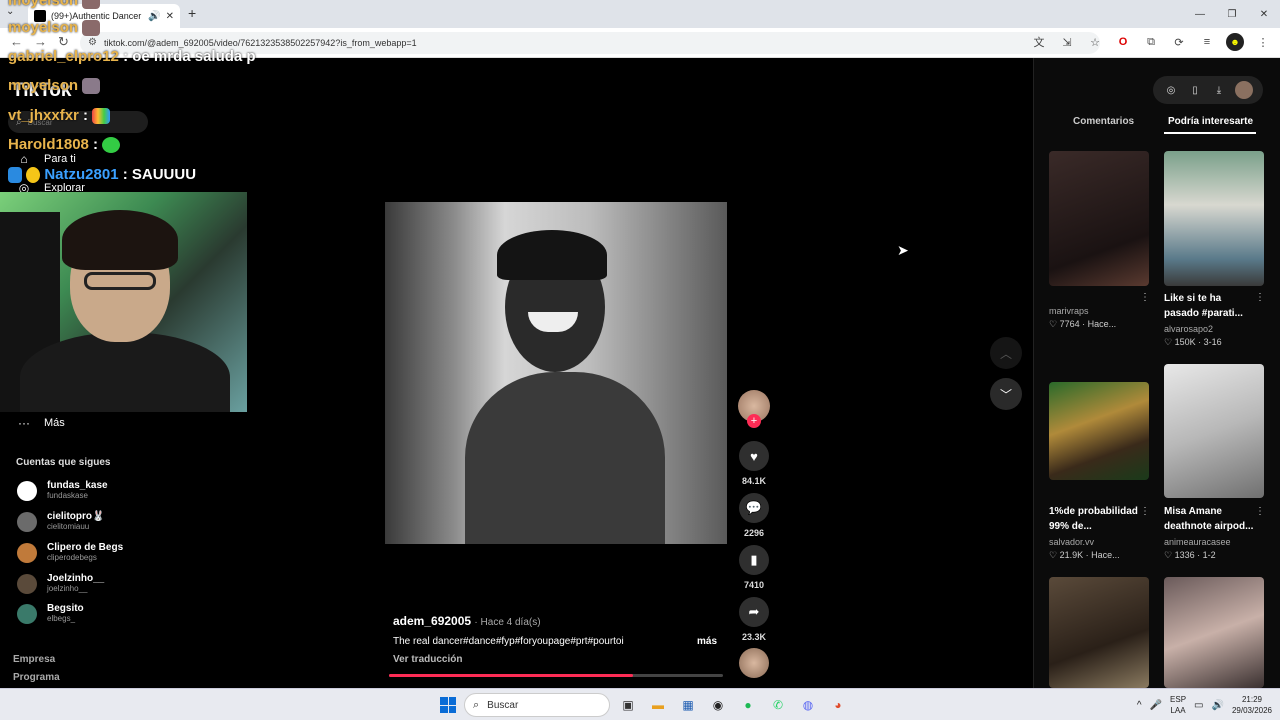 The width and height of the screenshot is (1280, 720). Describe the element at coordinates (1095, 42) in the screenshot. I see `bookmark-star-icon: ☆` at that location.